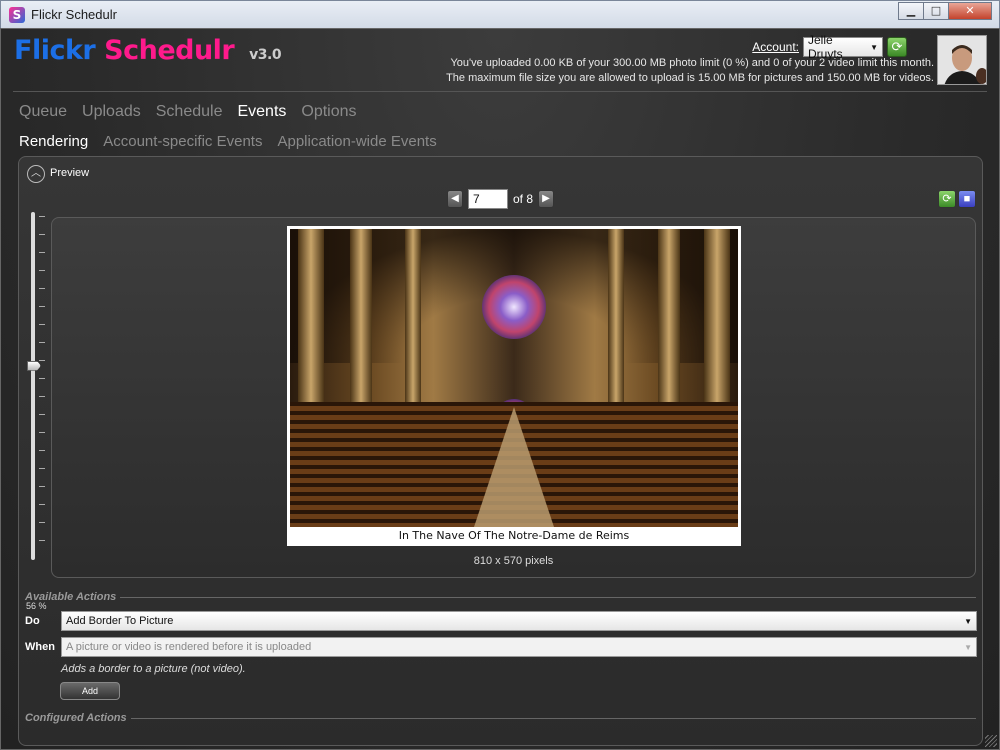  What do you see at coordinates (53, 141) in the screenshot?
I see `tab-rendering: Rendering` at bounding box center [53, 141].